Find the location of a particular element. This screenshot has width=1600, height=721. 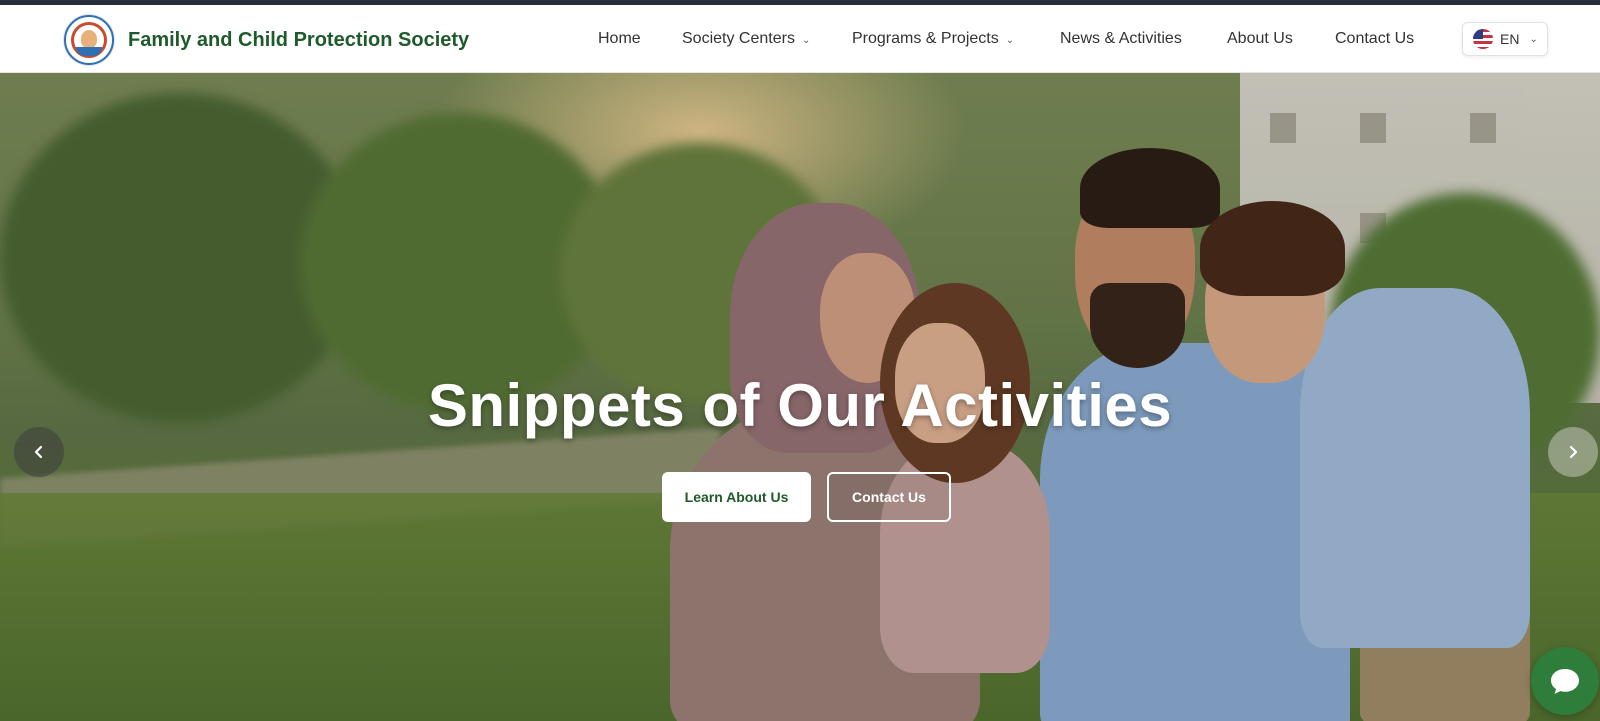

slider-next-button is located at coordinates (1573, 452).